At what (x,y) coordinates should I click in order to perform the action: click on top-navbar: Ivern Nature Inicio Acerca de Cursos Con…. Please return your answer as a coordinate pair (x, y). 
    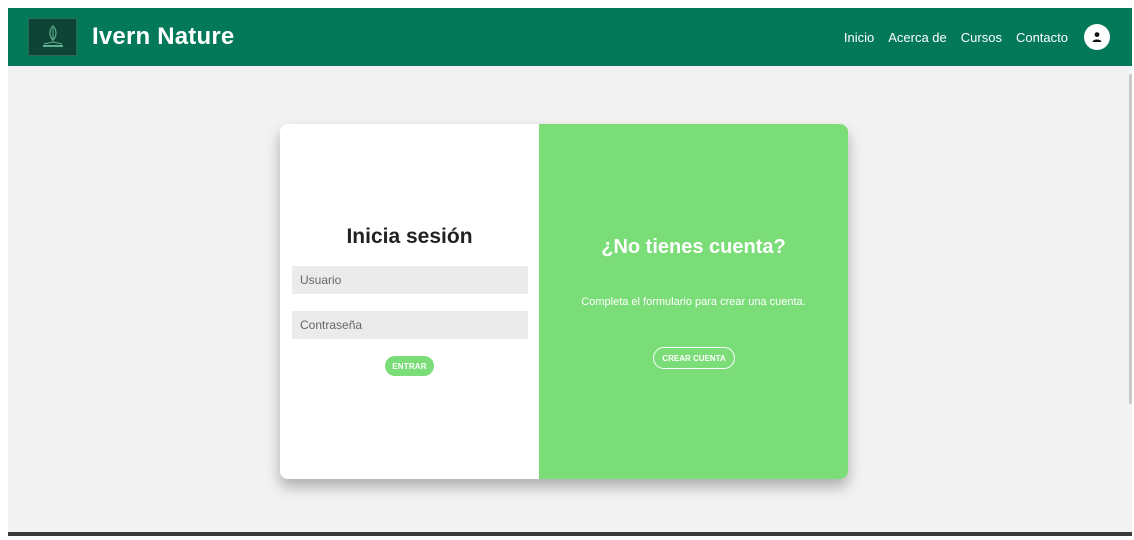
    Looking at the image, I should click on (570, 37).